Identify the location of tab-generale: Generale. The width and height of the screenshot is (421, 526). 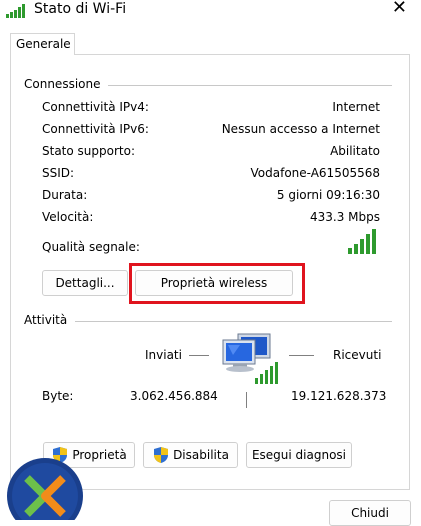
(42, 44).